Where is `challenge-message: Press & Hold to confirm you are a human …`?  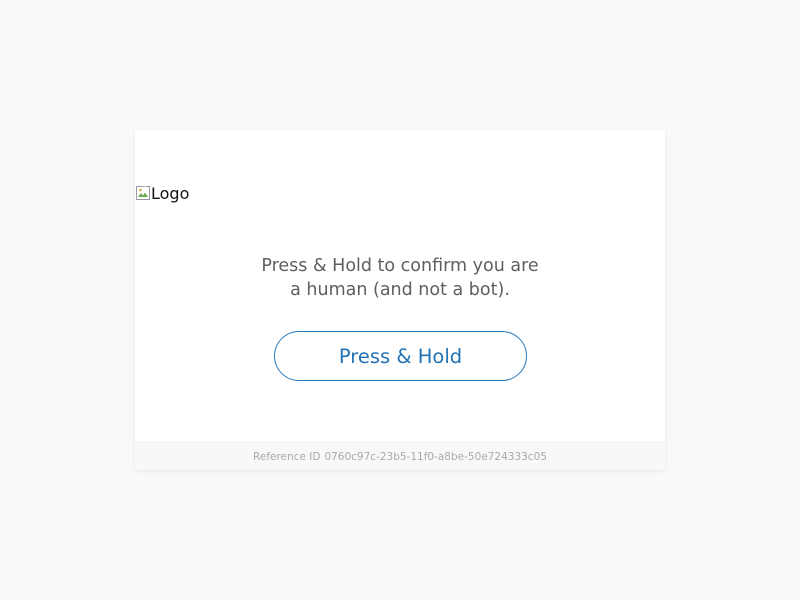 challenge-message: Press & Hold to confirm you are a human … is located at coordinates (400, 278).